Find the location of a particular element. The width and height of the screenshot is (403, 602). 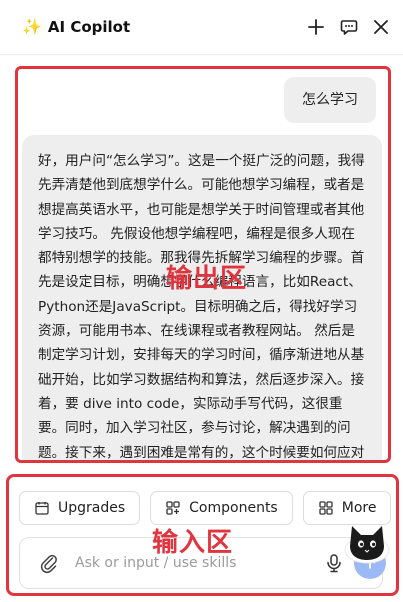

components-label: Components is located at coordinates (233, 508).